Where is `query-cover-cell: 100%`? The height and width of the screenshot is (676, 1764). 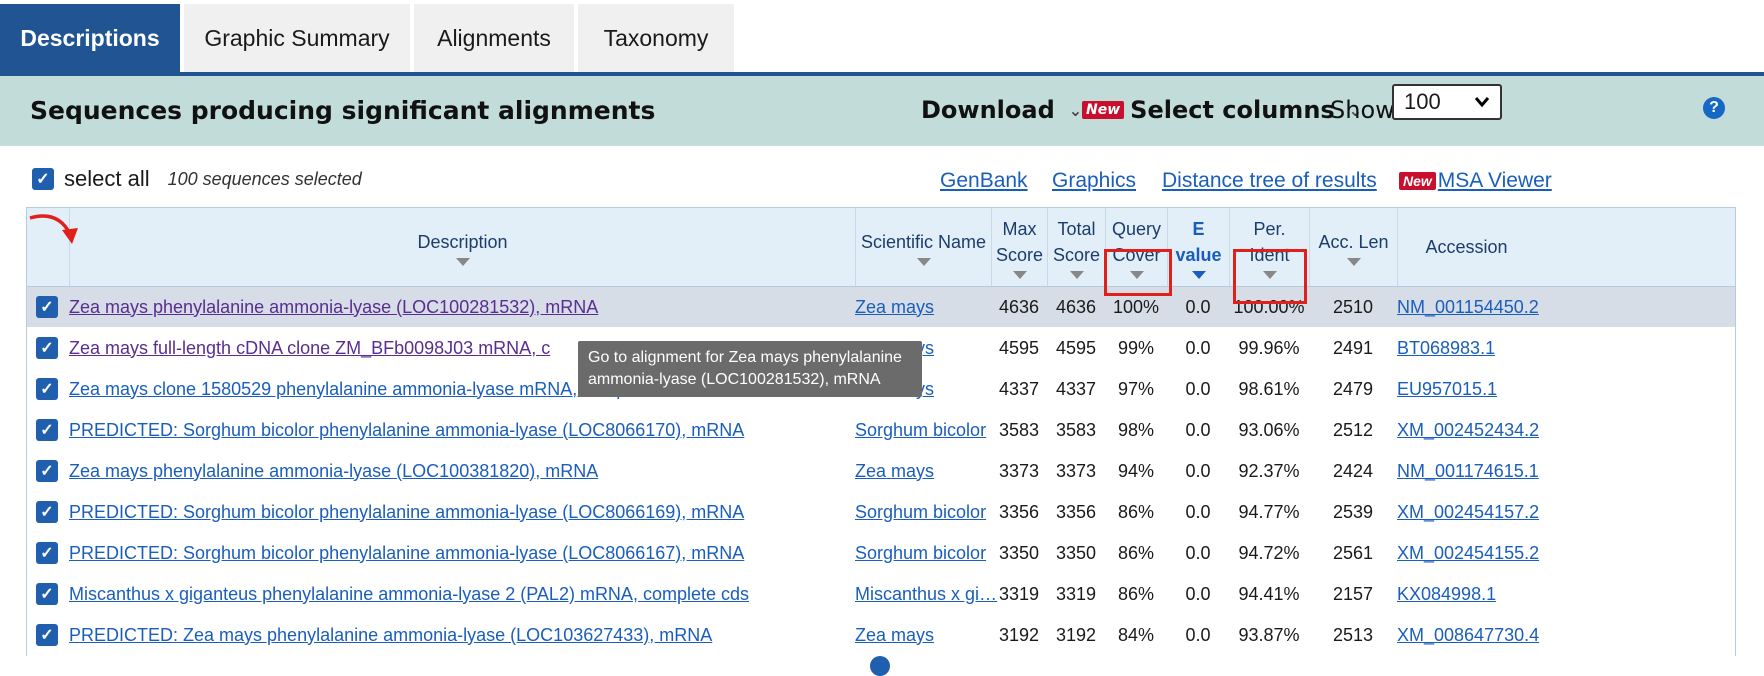 query-cover-cell: 100% is located at coordinates (1136, 306).